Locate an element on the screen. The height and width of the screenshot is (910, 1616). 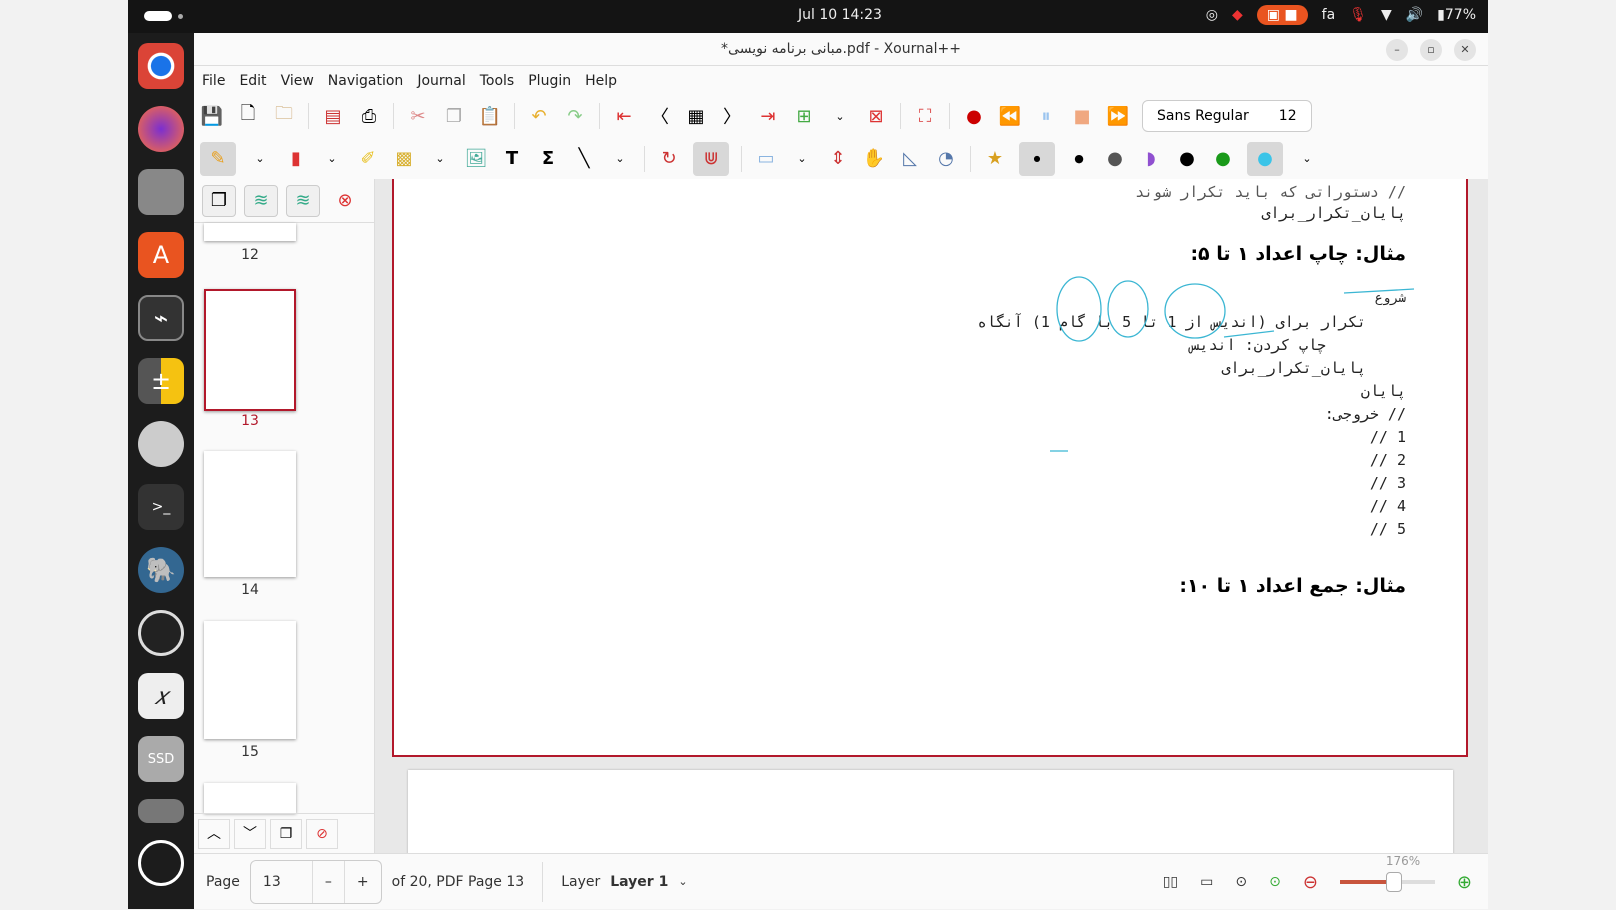
shape-recognizer-icon: ↻ is located at coordinates (669, 159).